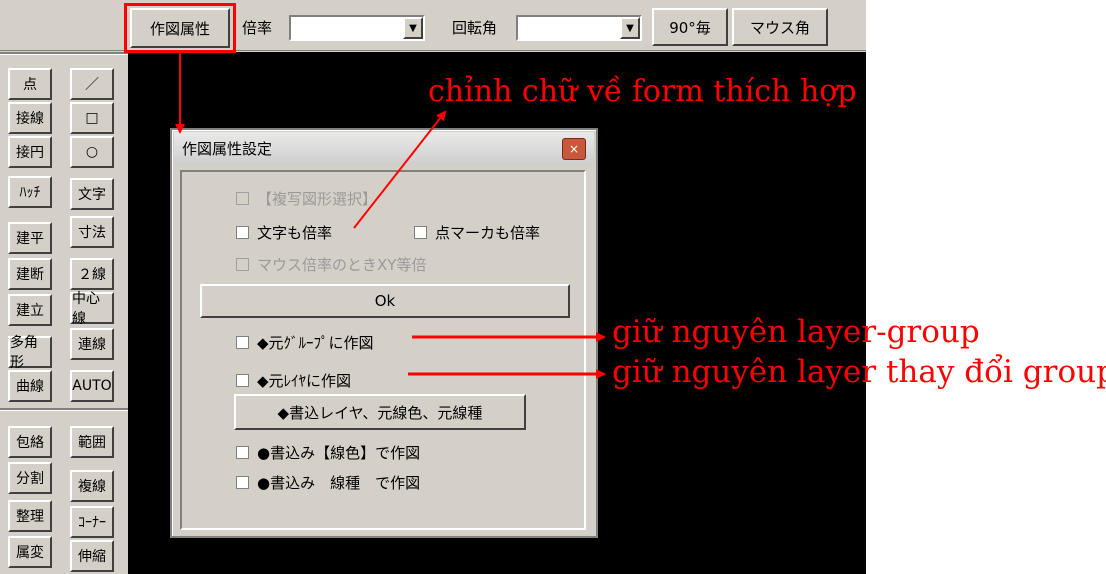 Image resolution: width=1106 pixels, height=574 pixels. I want to click on annotation-text-form: chỉnh chữ về form thích hợp, so click(642, 91).